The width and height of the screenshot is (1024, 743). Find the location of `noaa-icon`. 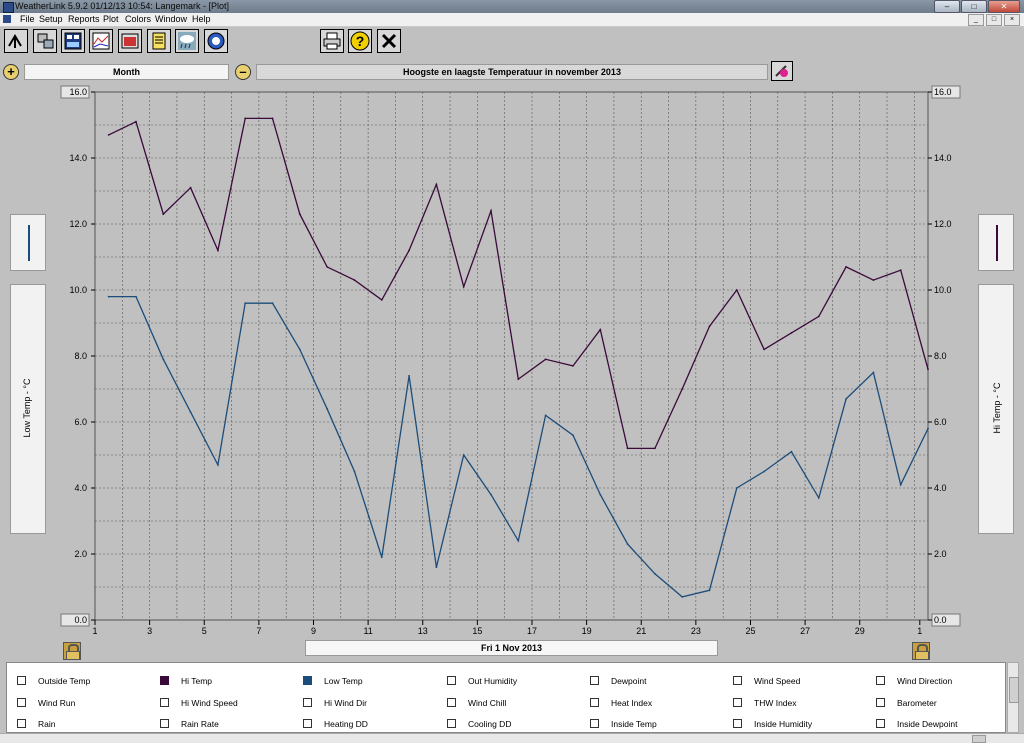

noaa-icon is located at coordinates (216, 41).